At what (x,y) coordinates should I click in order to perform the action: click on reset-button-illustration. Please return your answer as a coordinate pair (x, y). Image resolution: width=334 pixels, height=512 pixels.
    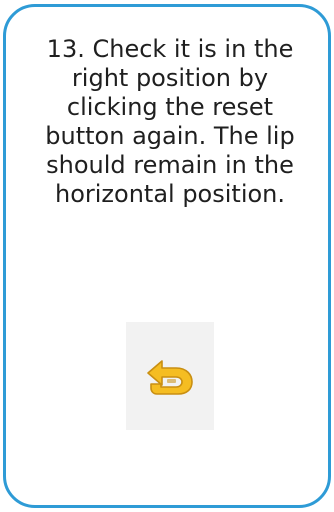
    Looking at the image, I should click on (170, 376).